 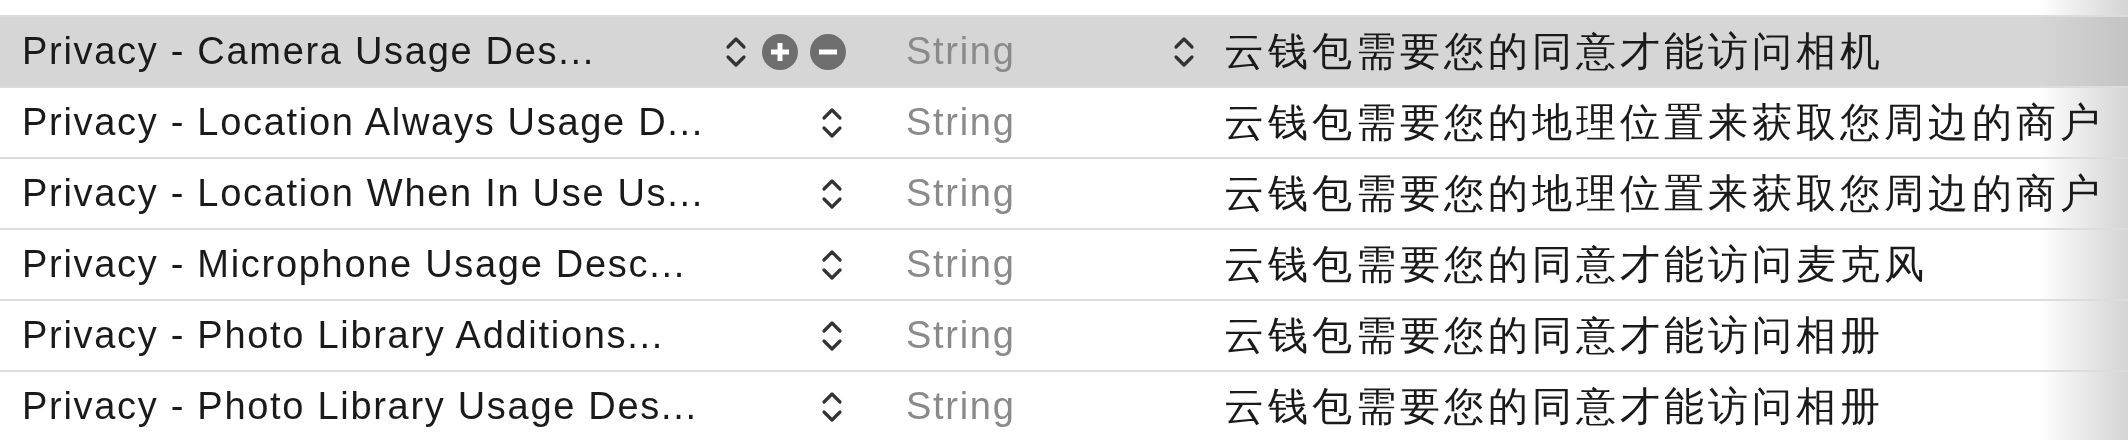 I want to click on add-icon, so click(x=780, y=51).